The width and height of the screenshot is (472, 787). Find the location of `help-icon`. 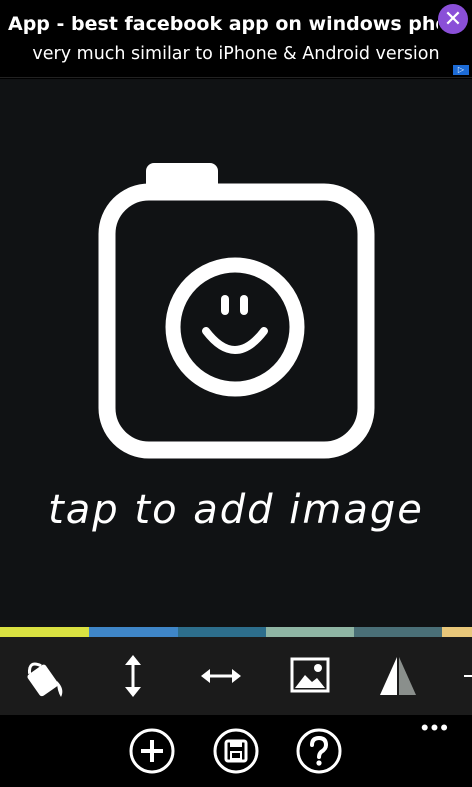

help-icon is located at coordinates (319, 751).